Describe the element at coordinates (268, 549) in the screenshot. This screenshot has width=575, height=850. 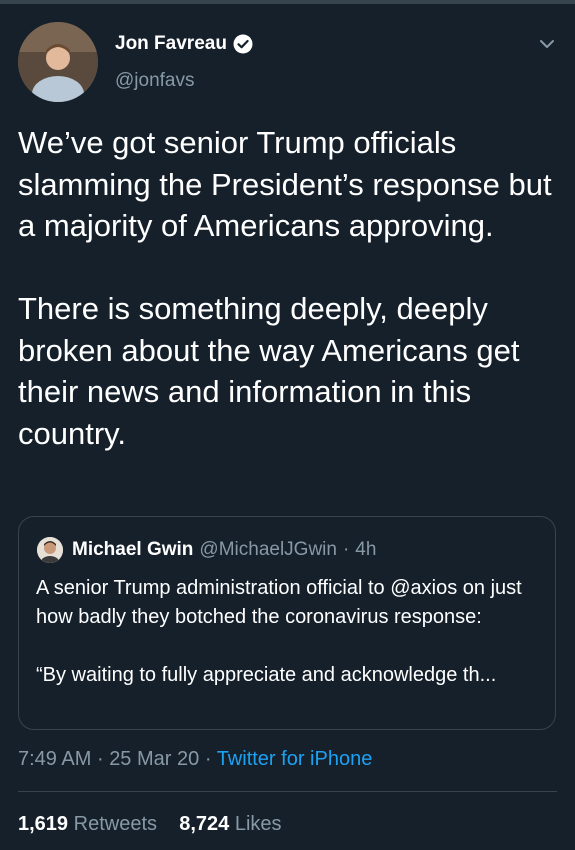
I see `quoted-author-handle: @MichaelJGwin` at that location.